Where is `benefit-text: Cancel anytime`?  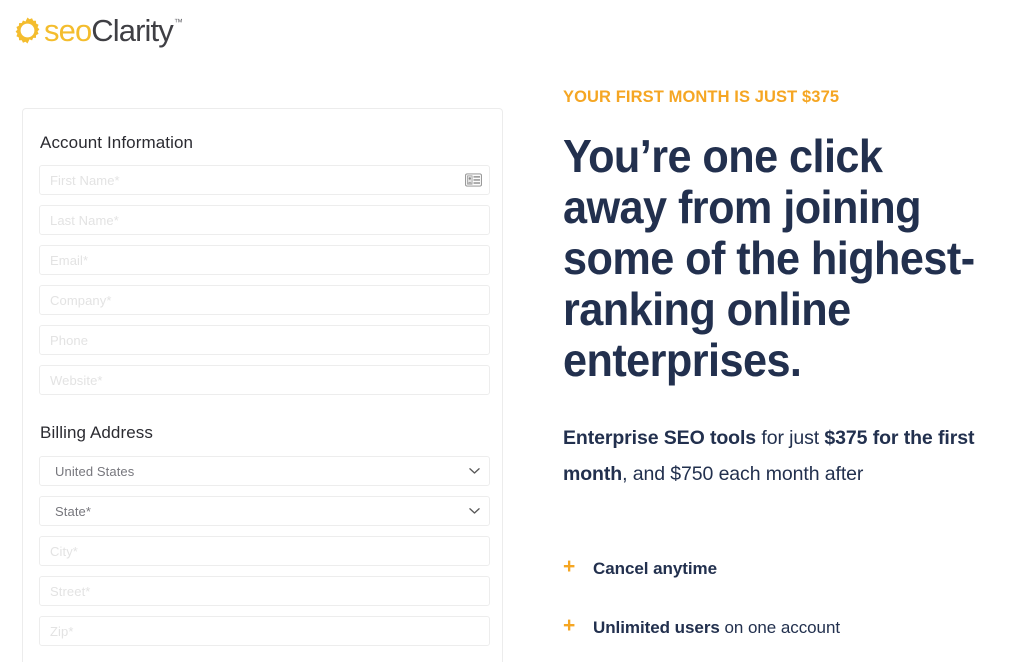
benefit-text: Cancel anytime is located at coordinates (655, 569).